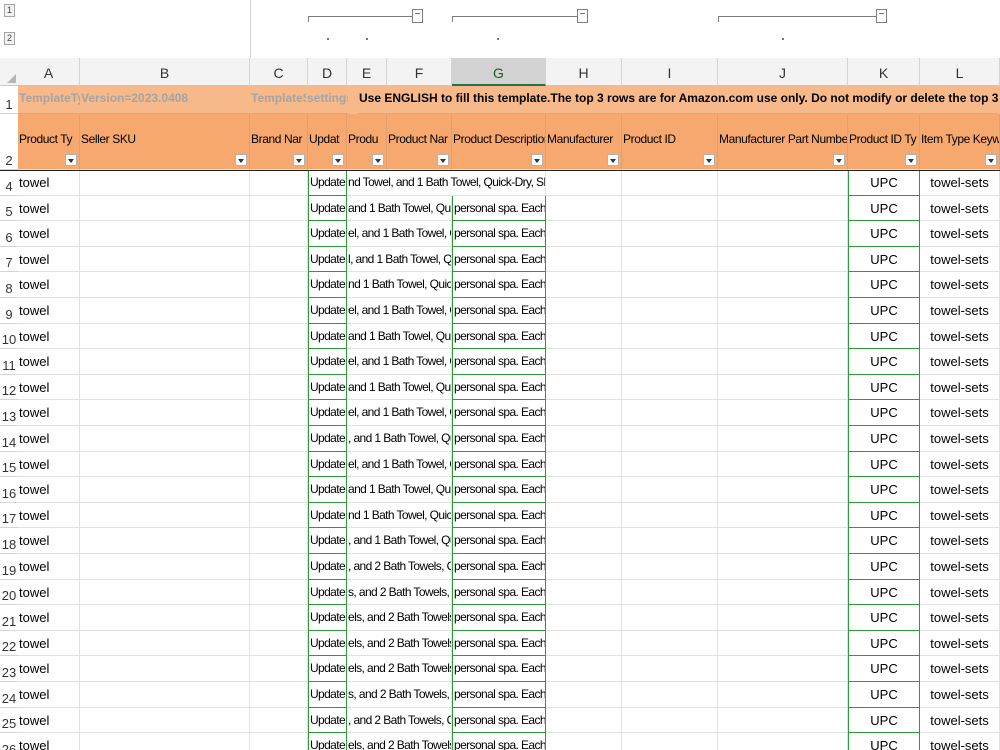 The image size is (1000, 750). I want to click on row-header-15: 15, so click(9, 465).